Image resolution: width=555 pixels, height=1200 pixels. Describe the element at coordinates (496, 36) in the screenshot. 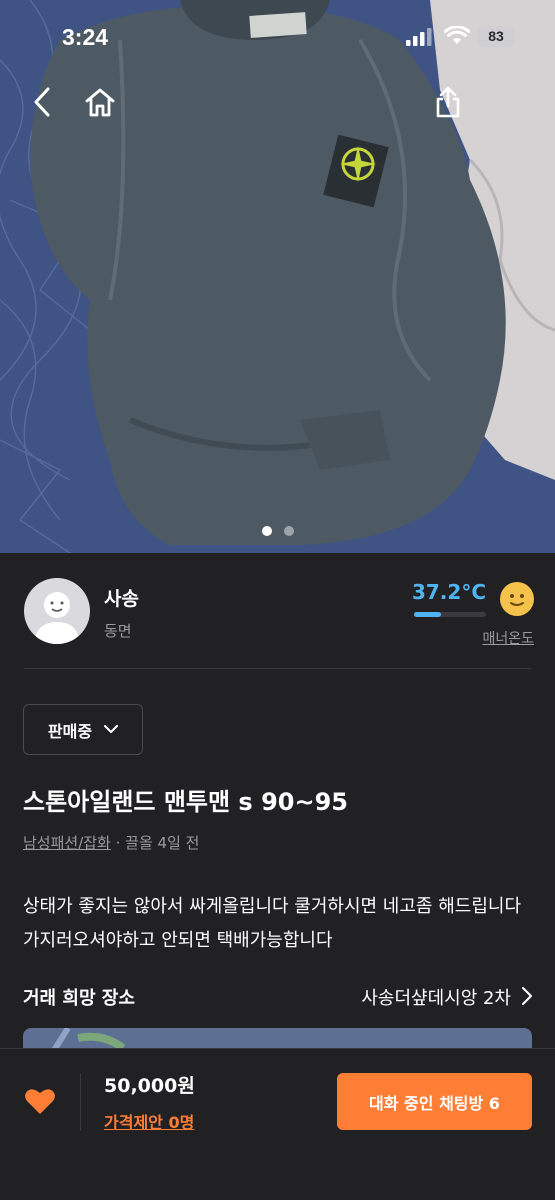

I see `battery-indicator: 83` at that location.